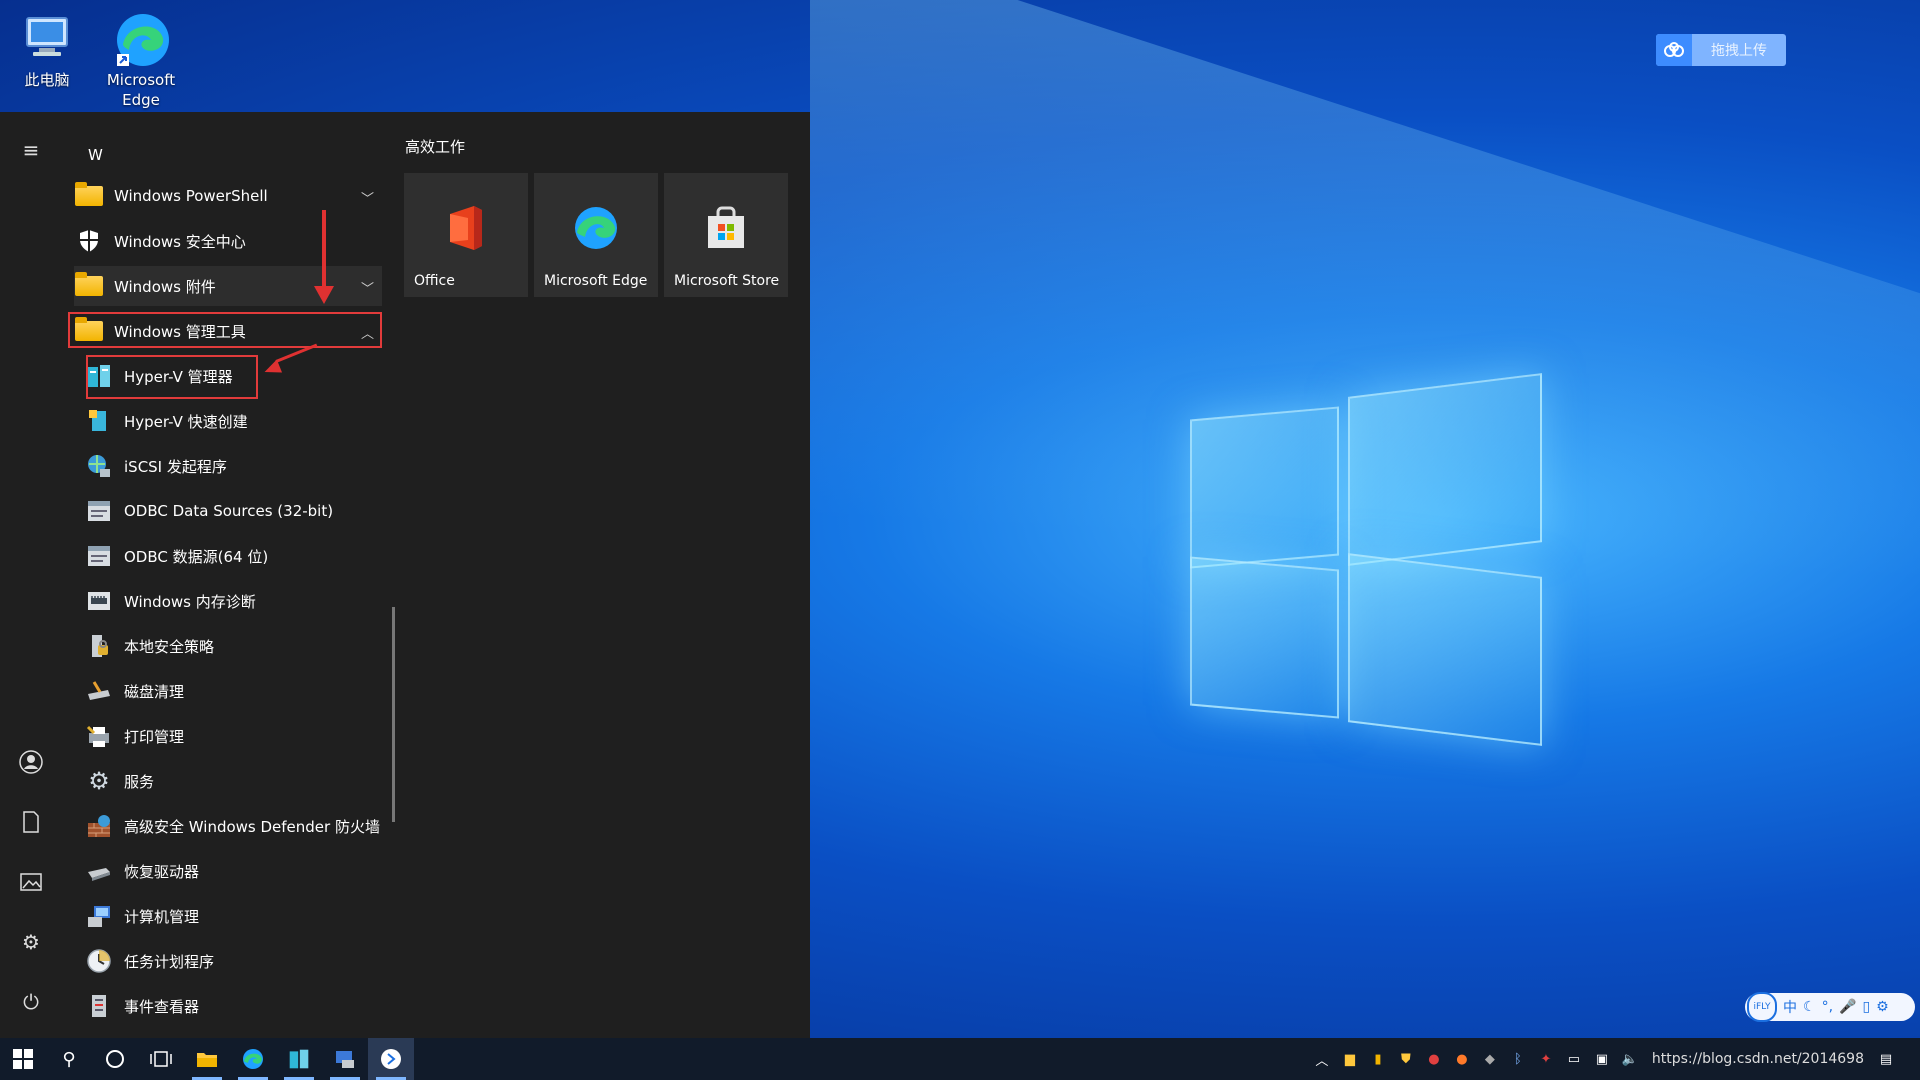 This screenshot has width=1920, height=1080. Describe the element at coordinates (99, 916) in the screenshot. I see `computer-management-icon` at that location.